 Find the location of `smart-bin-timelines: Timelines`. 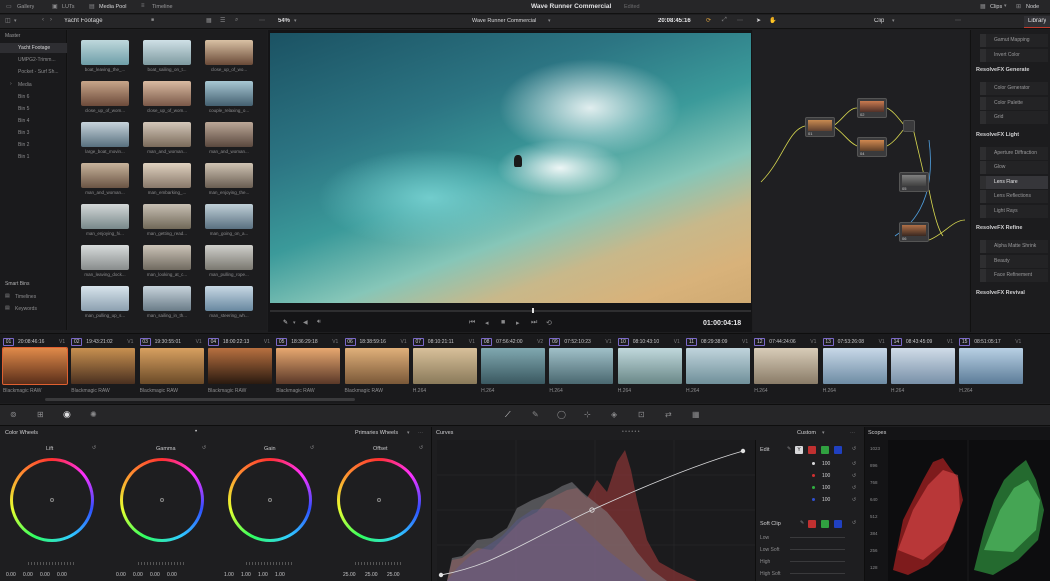

smart-bin-timelines: Timelines is located at coordinates (25, 297).